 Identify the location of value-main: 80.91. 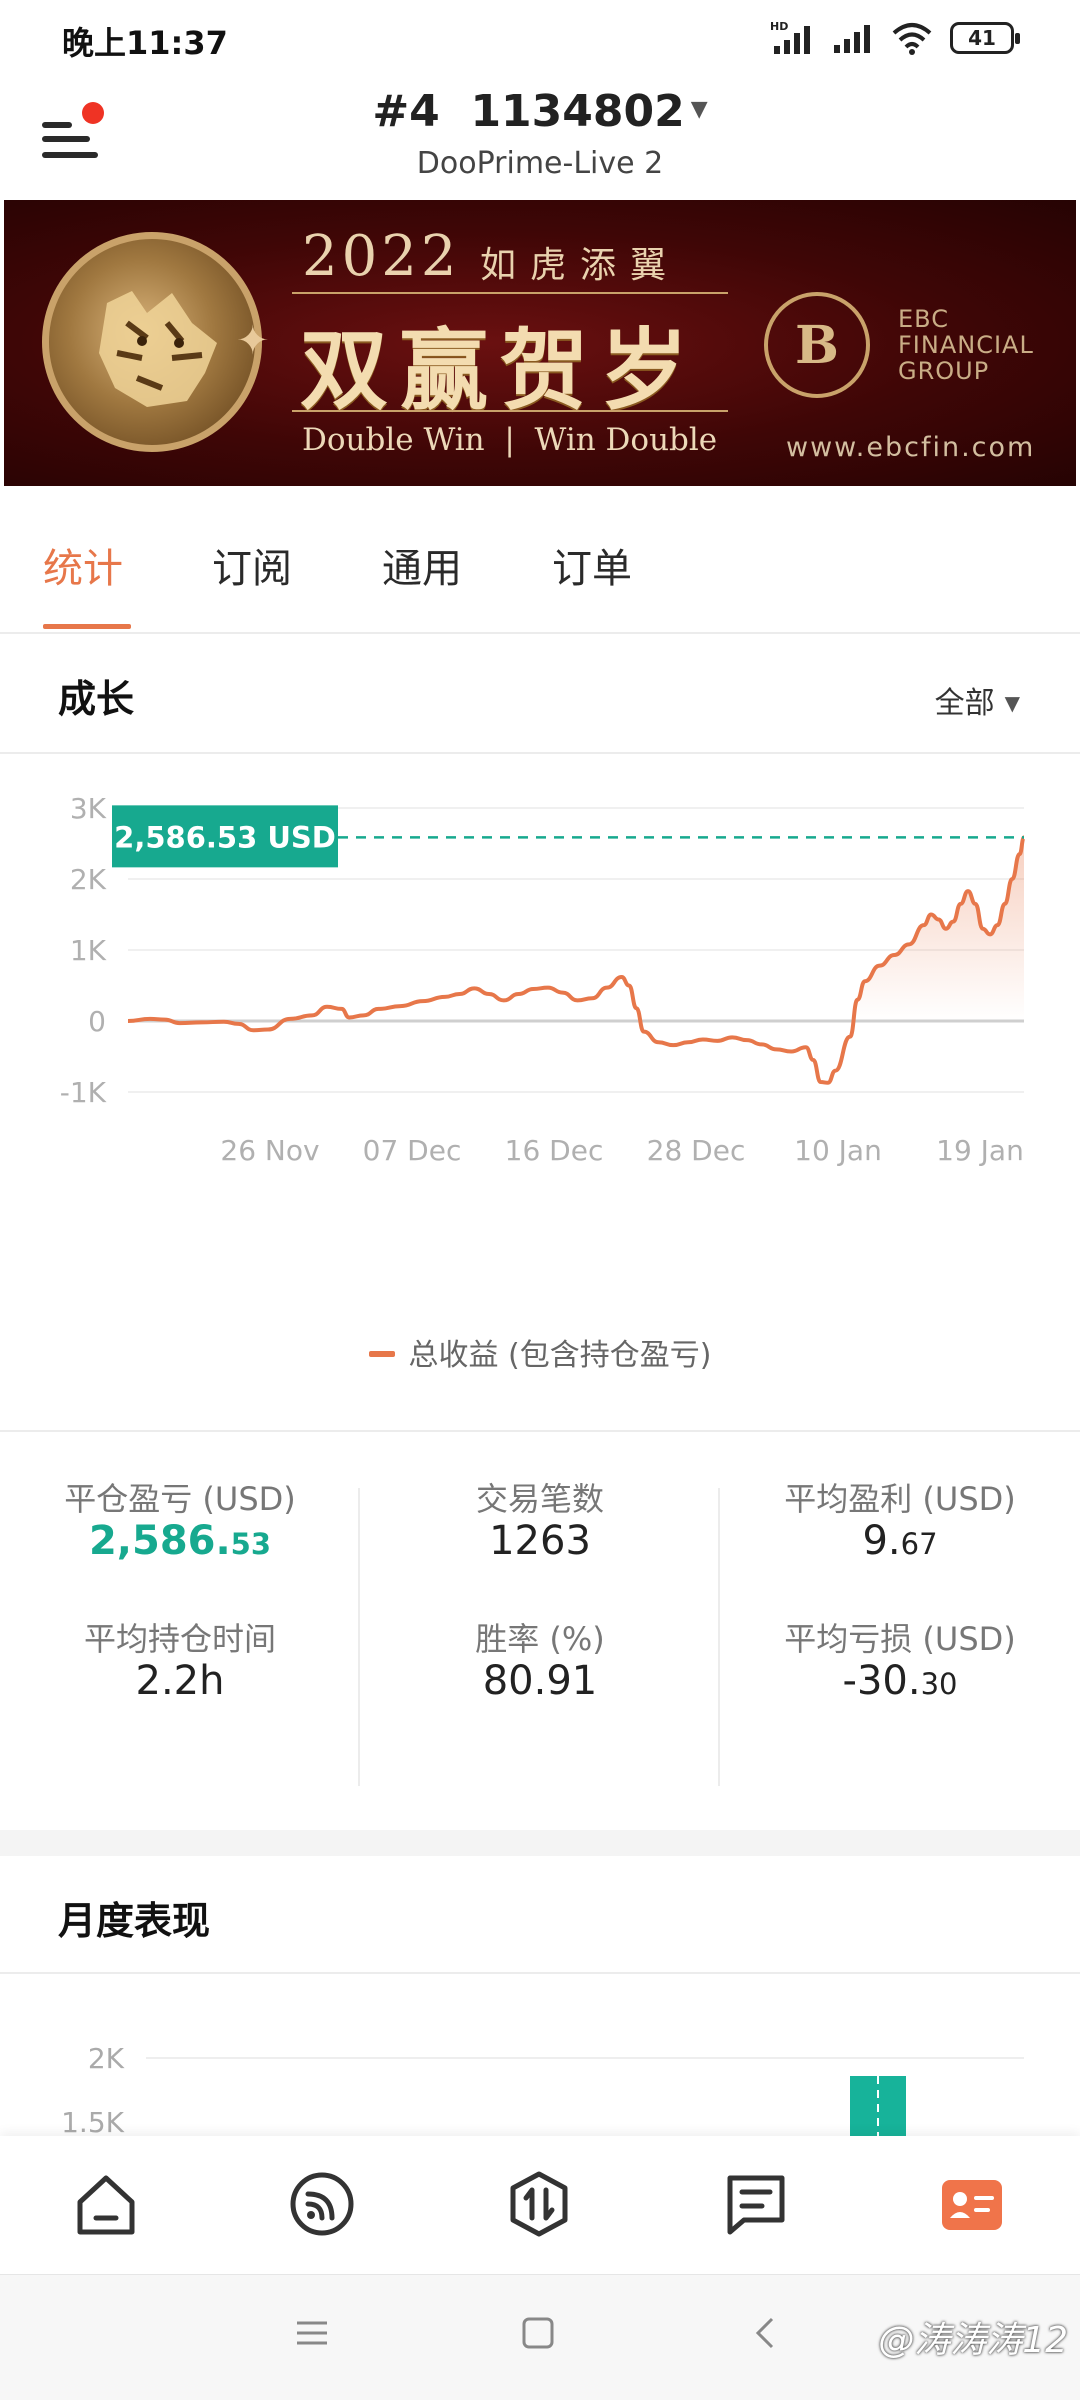
(540, 1681).